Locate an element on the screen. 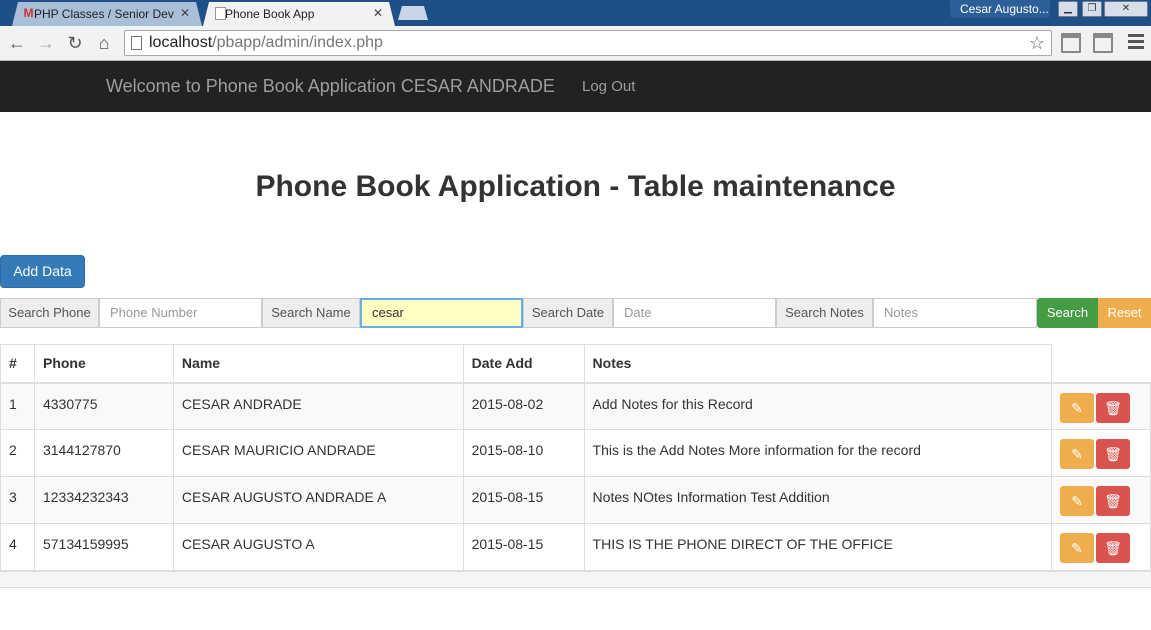 The height and width of the screenshot is (630, 1151). tab-title: PHP Classes / Senior Develop is located at coordinates (104, 14).